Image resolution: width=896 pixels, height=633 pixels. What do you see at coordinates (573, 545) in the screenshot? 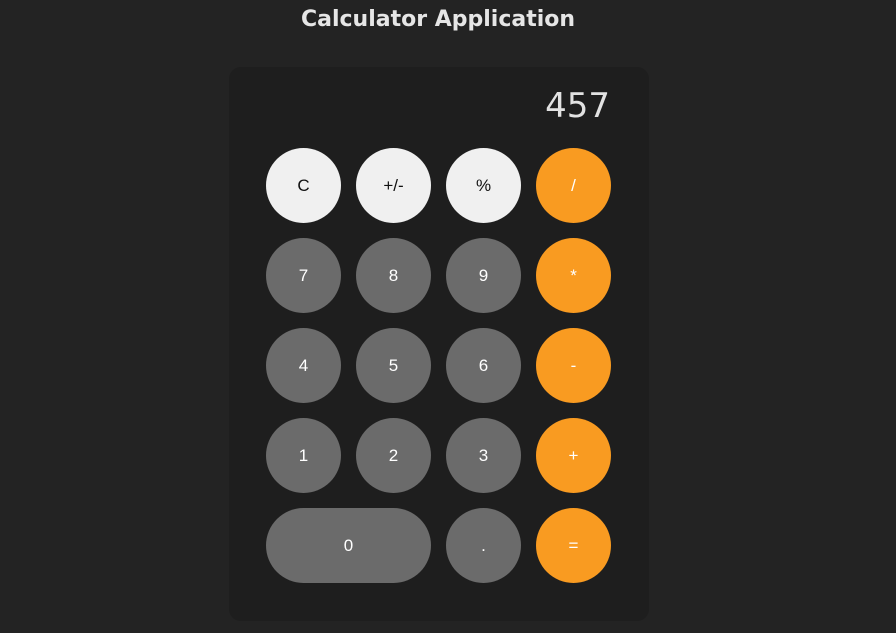
I see `equals-button: =` at bounding box center [573, 545].